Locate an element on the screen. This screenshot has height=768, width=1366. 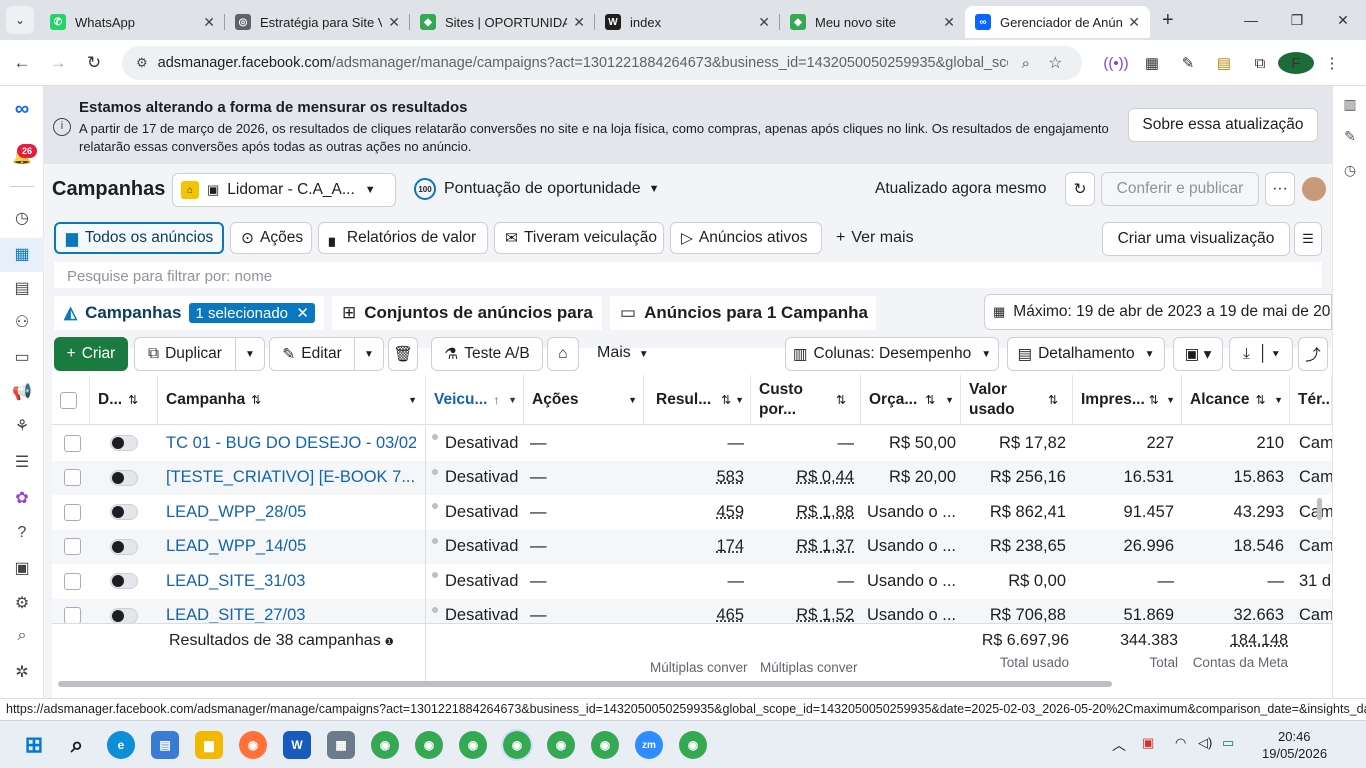
tab-sites: ◆ Sites | OPORTUNIDAE ✕ is located at coordinates (502, 22).